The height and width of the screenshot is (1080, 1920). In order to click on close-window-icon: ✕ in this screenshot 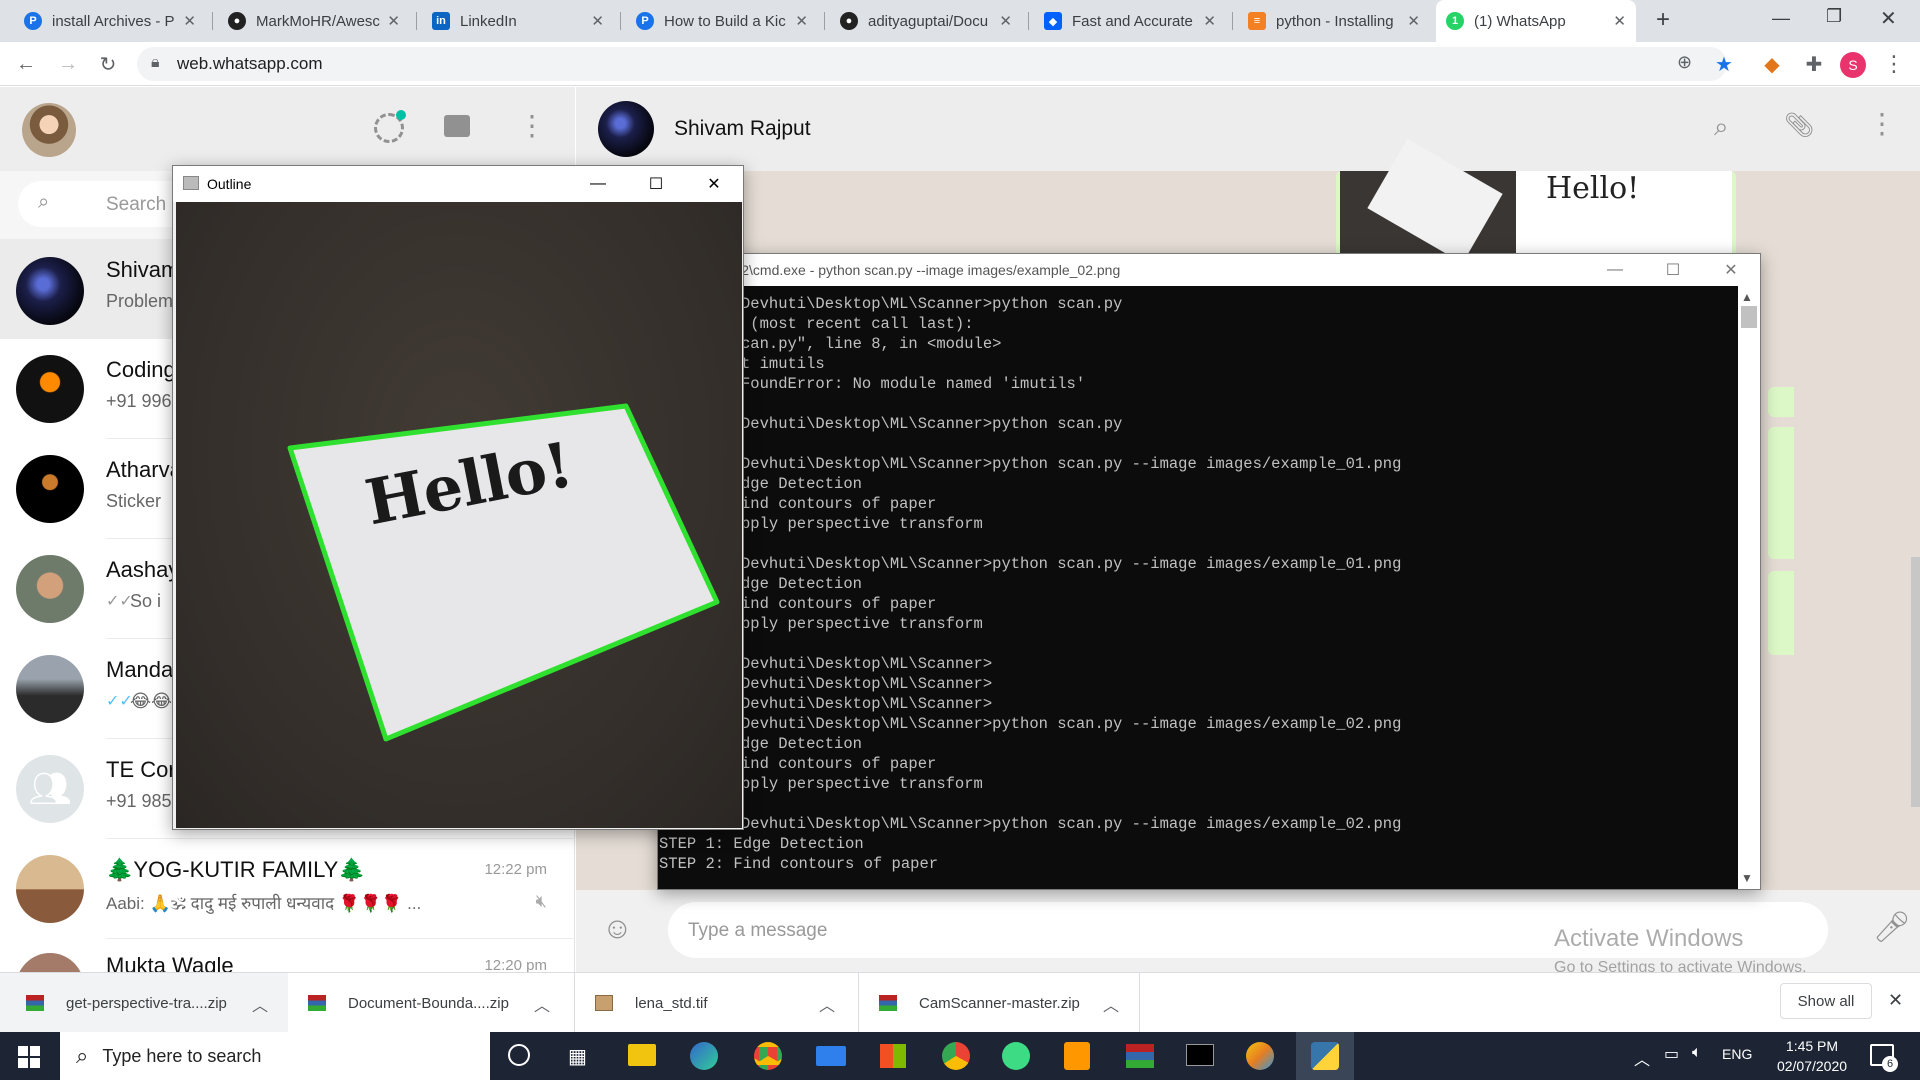, I will do `click(1888, 18)`.